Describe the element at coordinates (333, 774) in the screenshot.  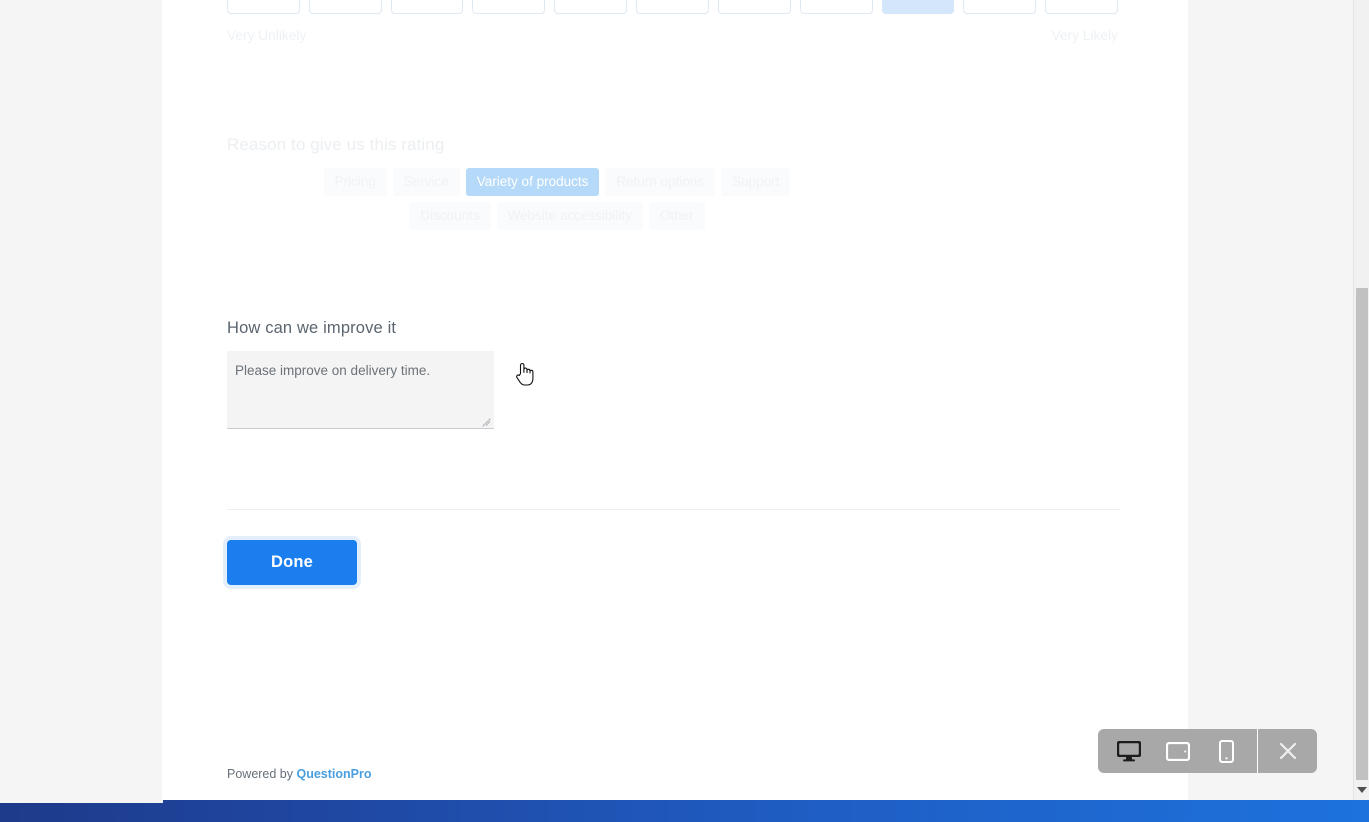
I see `questionpro-link: QuestionPro` at that location.